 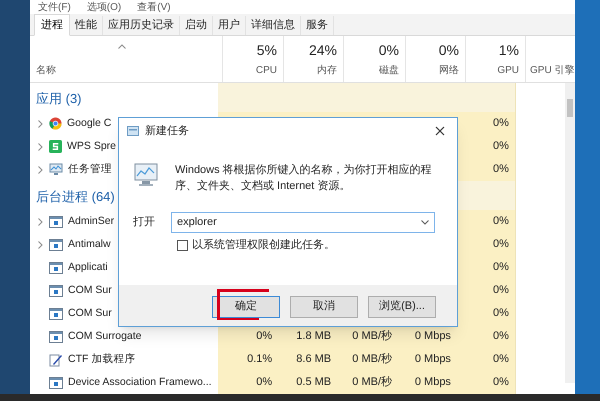 What do you see at coordinates (89, 124) in the screenshot?
I see `process-name: Google C` at bounding box center [89, 124].